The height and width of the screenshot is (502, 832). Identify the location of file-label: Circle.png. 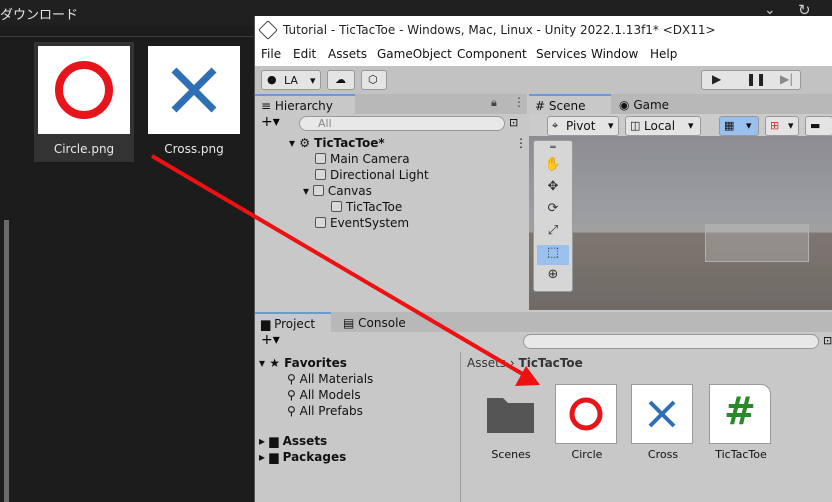
(84, 149).